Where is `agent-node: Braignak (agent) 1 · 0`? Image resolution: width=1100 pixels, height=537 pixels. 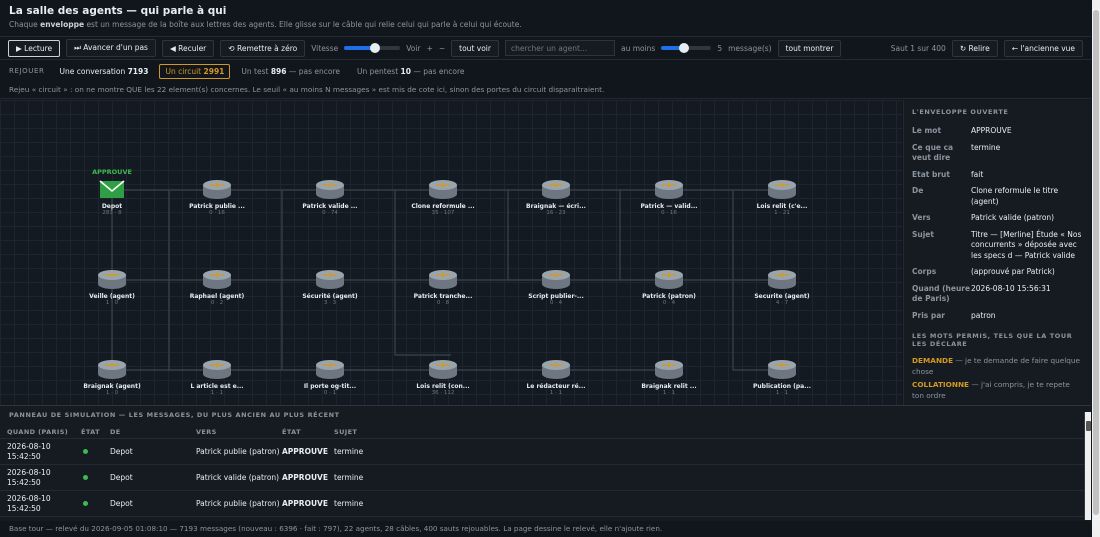
agent-node: Braignak (agent) 1 · 0 is located at coordinates (112, 377).